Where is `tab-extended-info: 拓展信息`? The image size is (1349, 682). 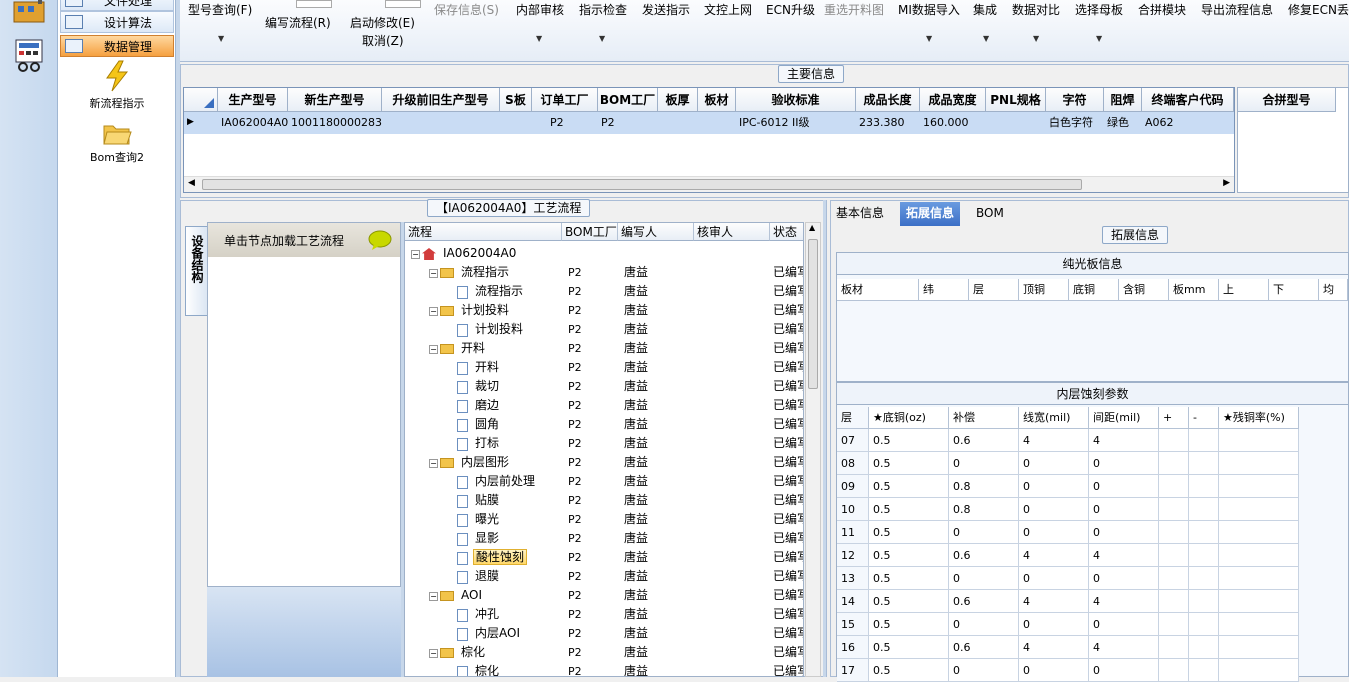 tab-extended-info: 拓展信息 is located at coordinates (930, 214).